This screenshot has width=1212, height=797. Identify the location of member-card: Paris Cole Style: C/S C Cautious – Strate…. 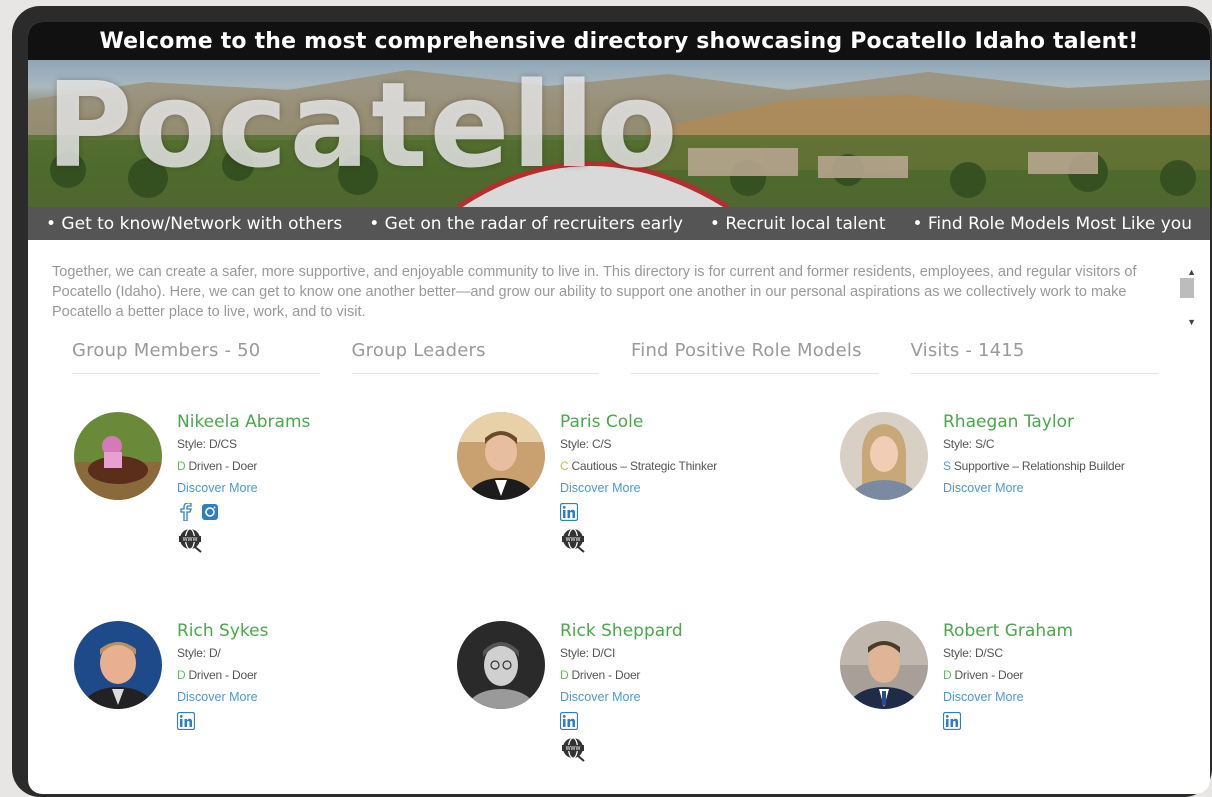
(647, 507).